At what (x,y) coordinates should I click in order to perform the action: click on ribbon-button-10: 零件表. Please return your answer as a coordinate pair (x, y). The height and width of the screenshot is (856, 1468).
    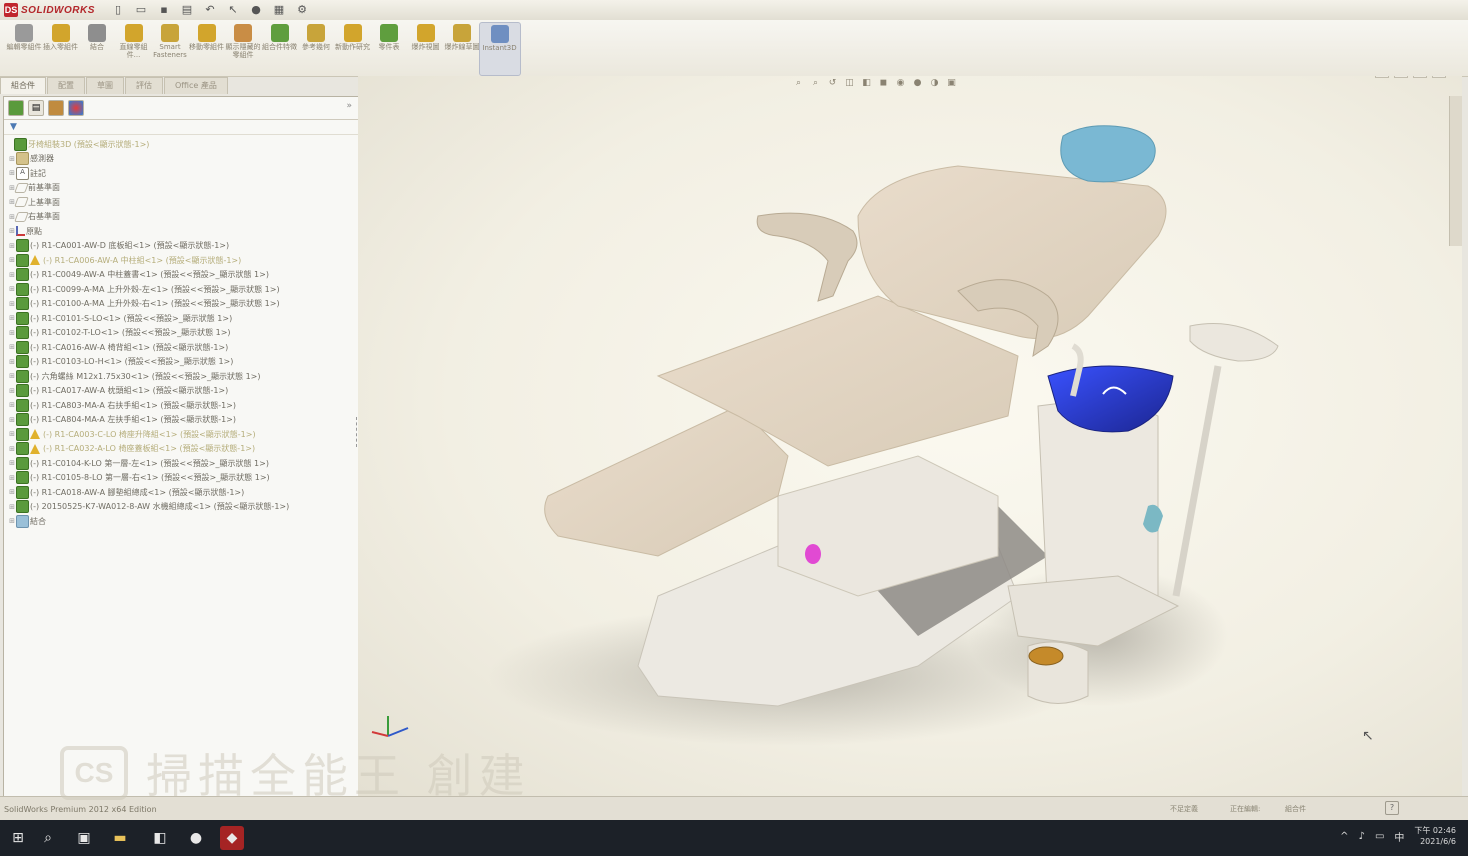
    Looking at the image, I should click on (389, 48).